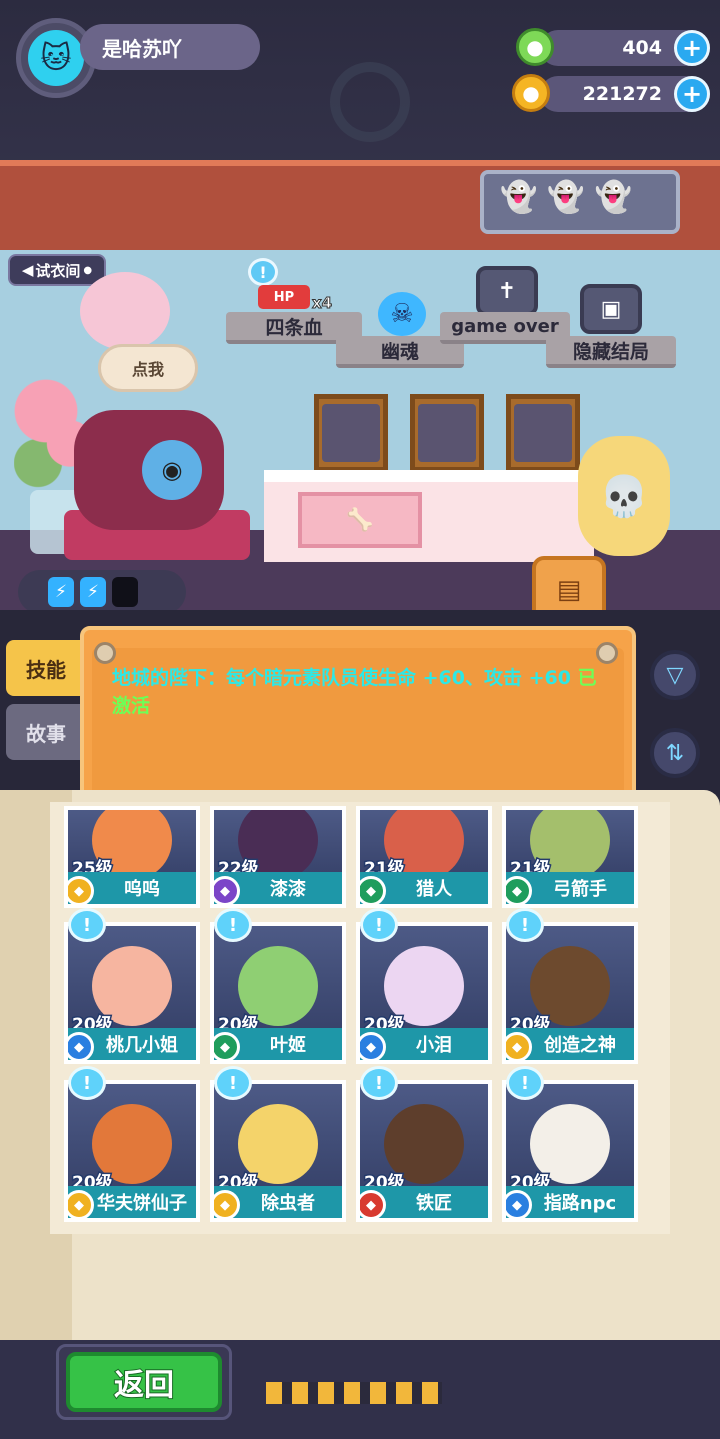 This screenshot has width=720, height=1439. I want to click on skill-description: 地城的陛下：每个暗元素队员使生命 +60、攻击 +60 已激活, so click(362, 692).